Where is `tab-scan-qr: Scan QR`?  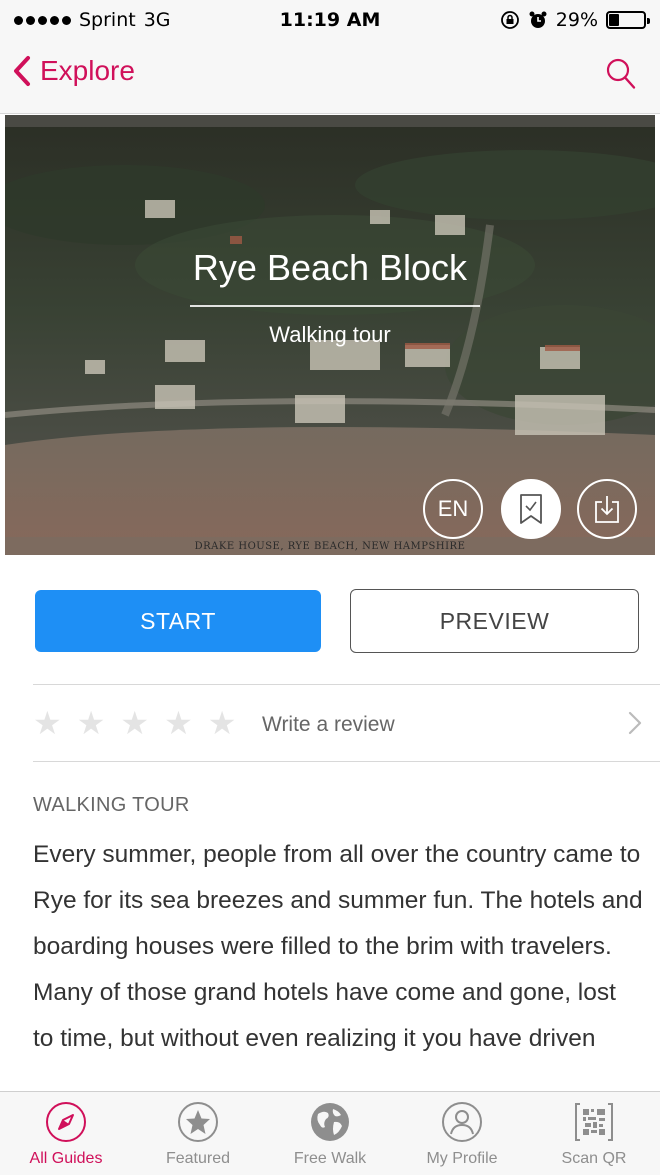
tab-scan-qr: Scan QR is located at coordinates (594, 1133).